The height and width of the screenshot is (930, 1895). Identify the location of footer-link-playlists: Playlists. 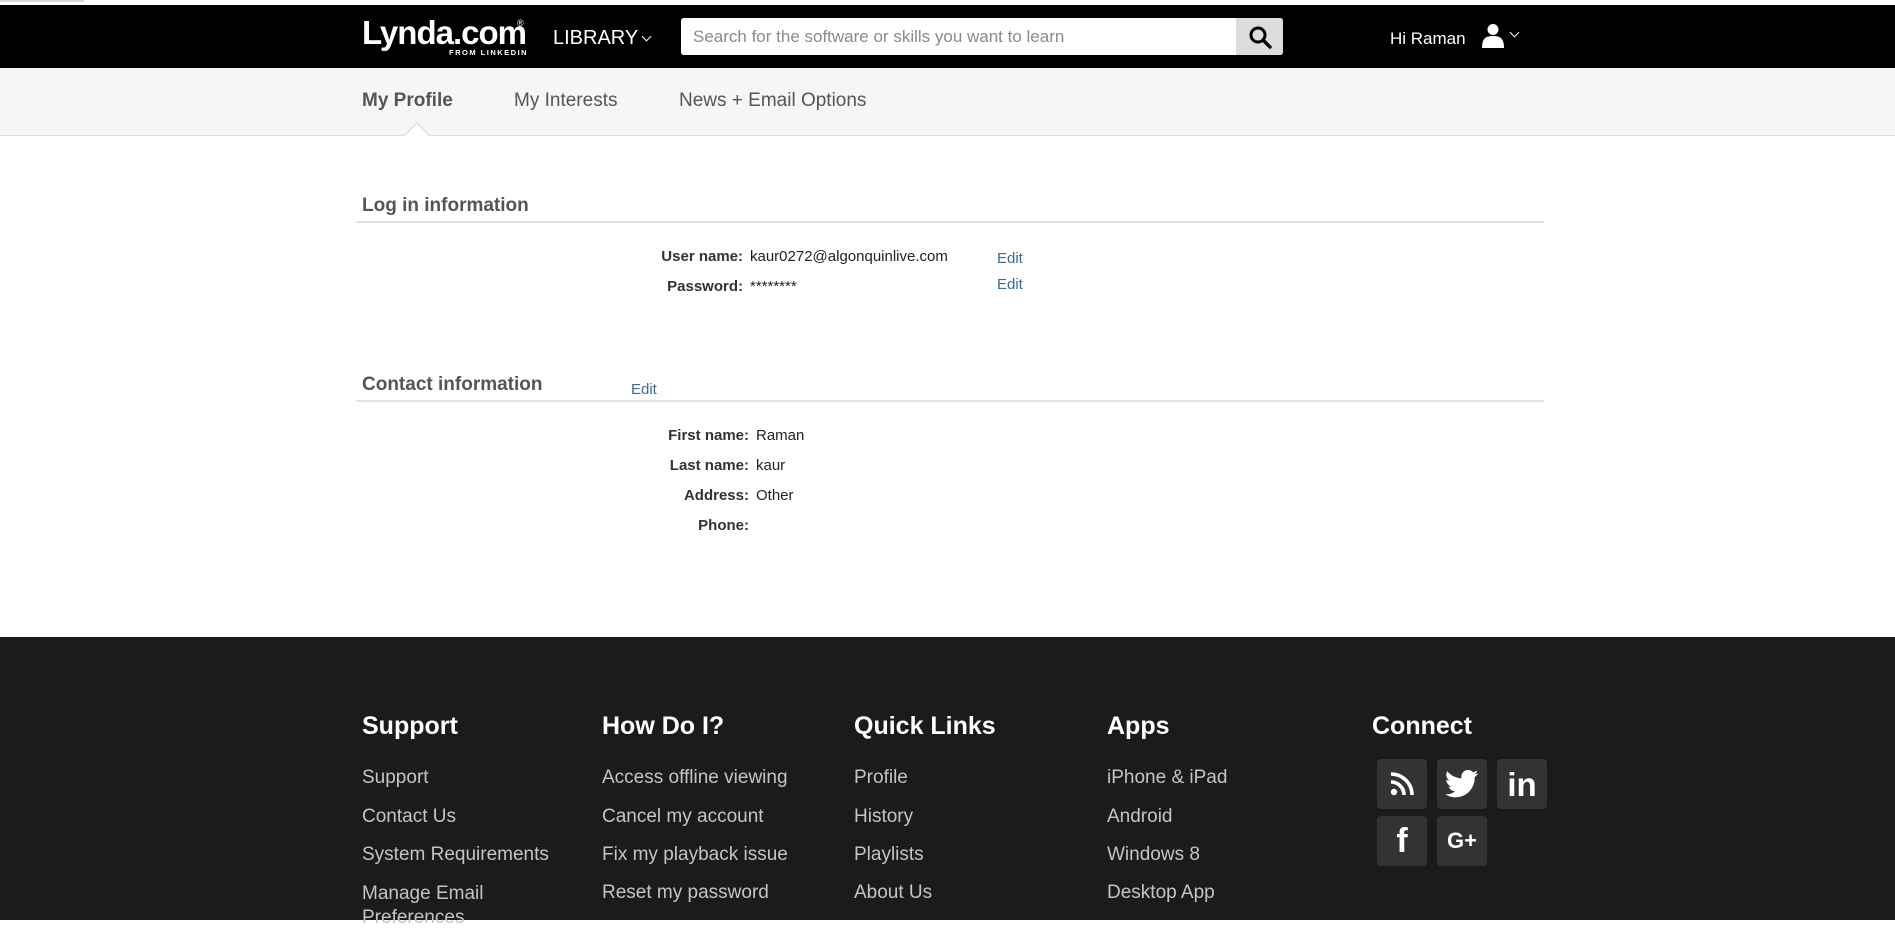
(889, 855).